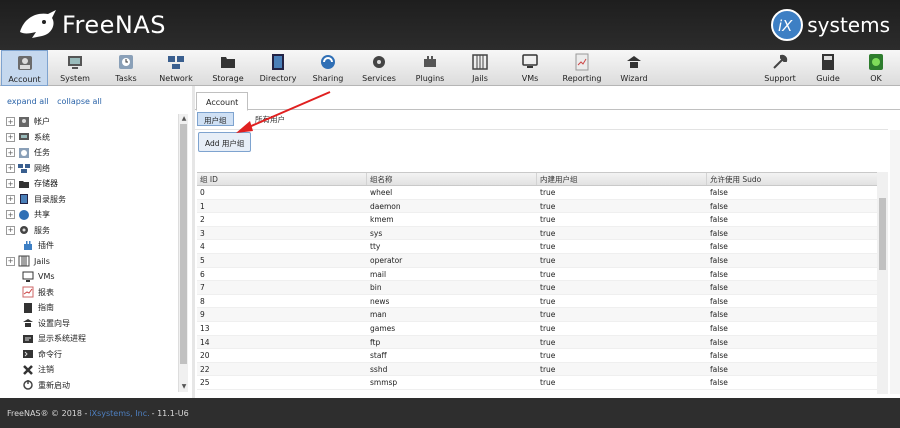 The image size is (900, 428). What do you see at coordinates (24, 230) in the screenshot?
I see `services-icon` at bounding box center [24, 230].